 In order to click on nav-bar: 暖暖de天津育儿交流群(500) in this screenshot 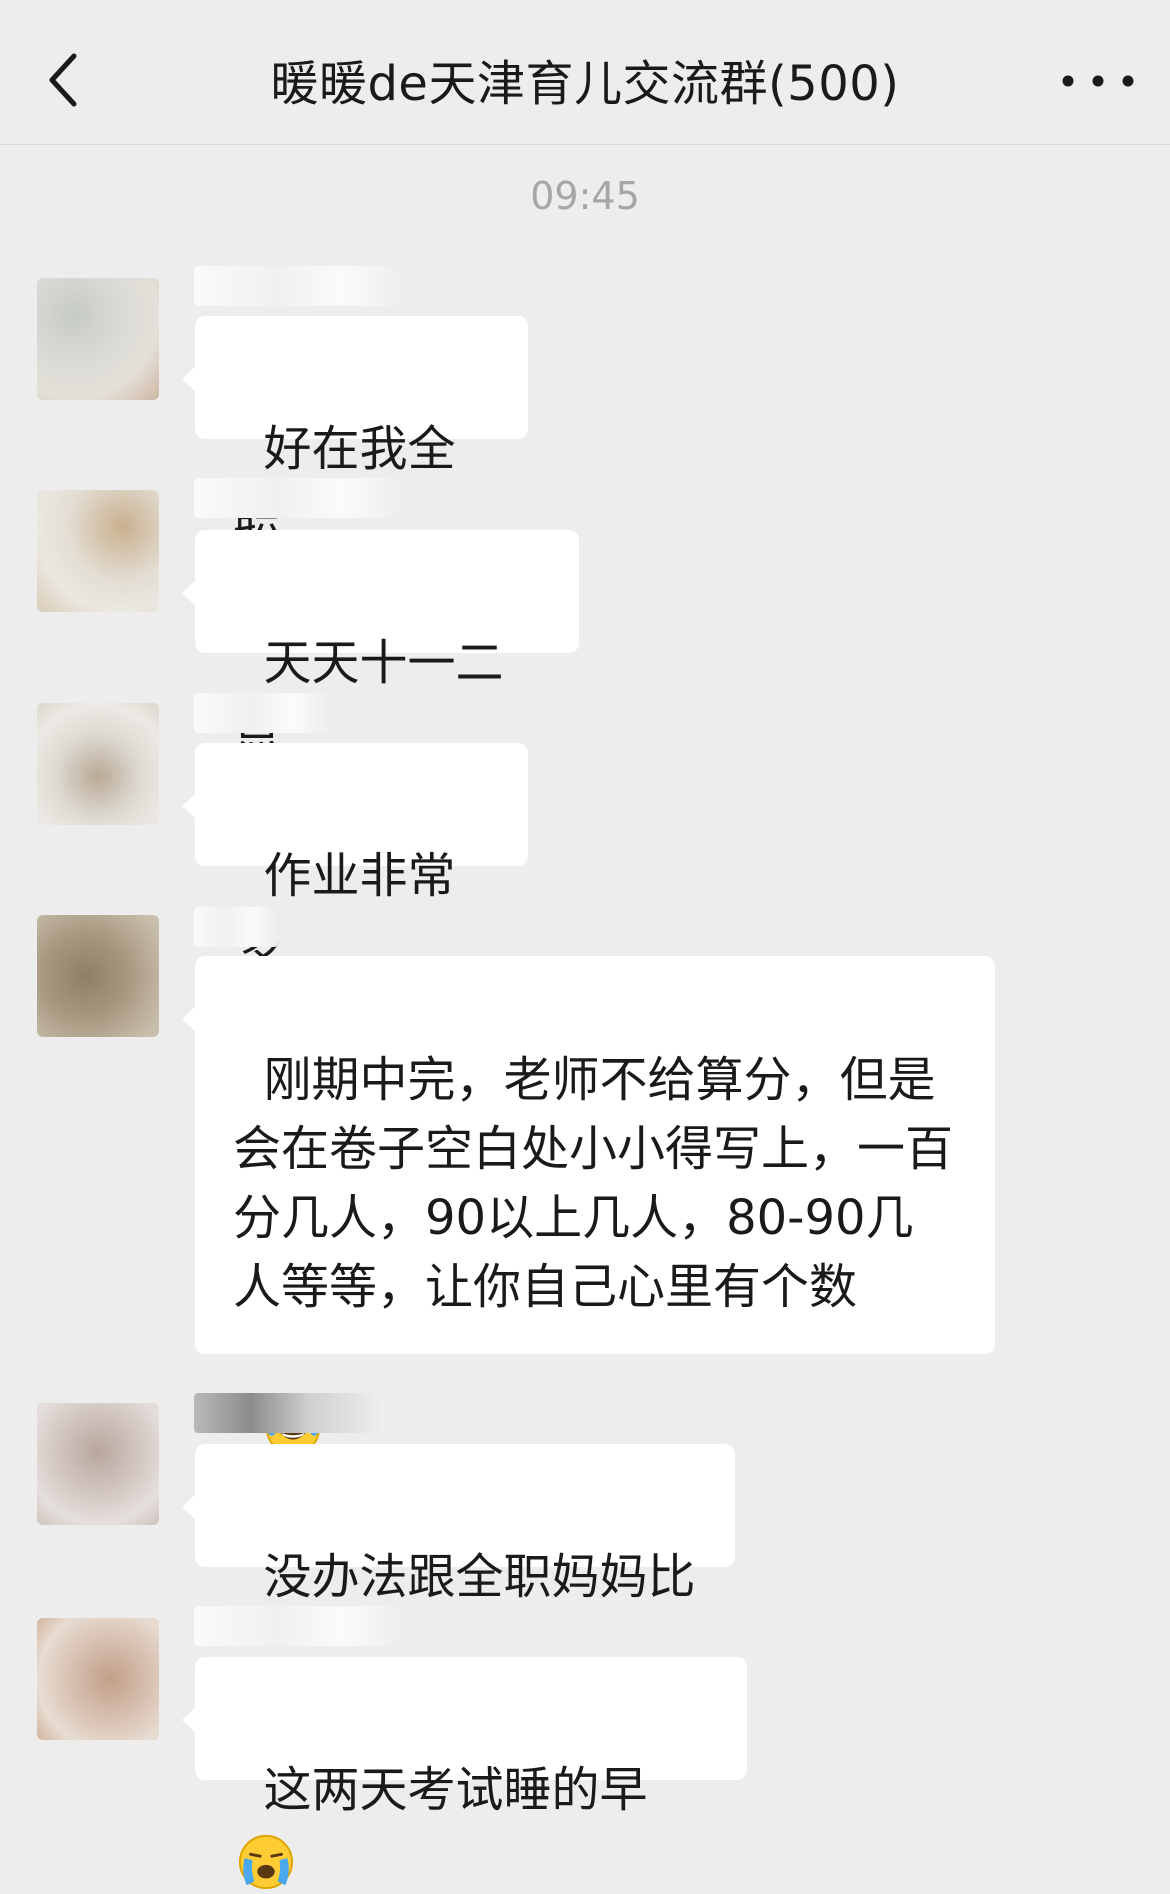, I will do `click(585, 72)`.